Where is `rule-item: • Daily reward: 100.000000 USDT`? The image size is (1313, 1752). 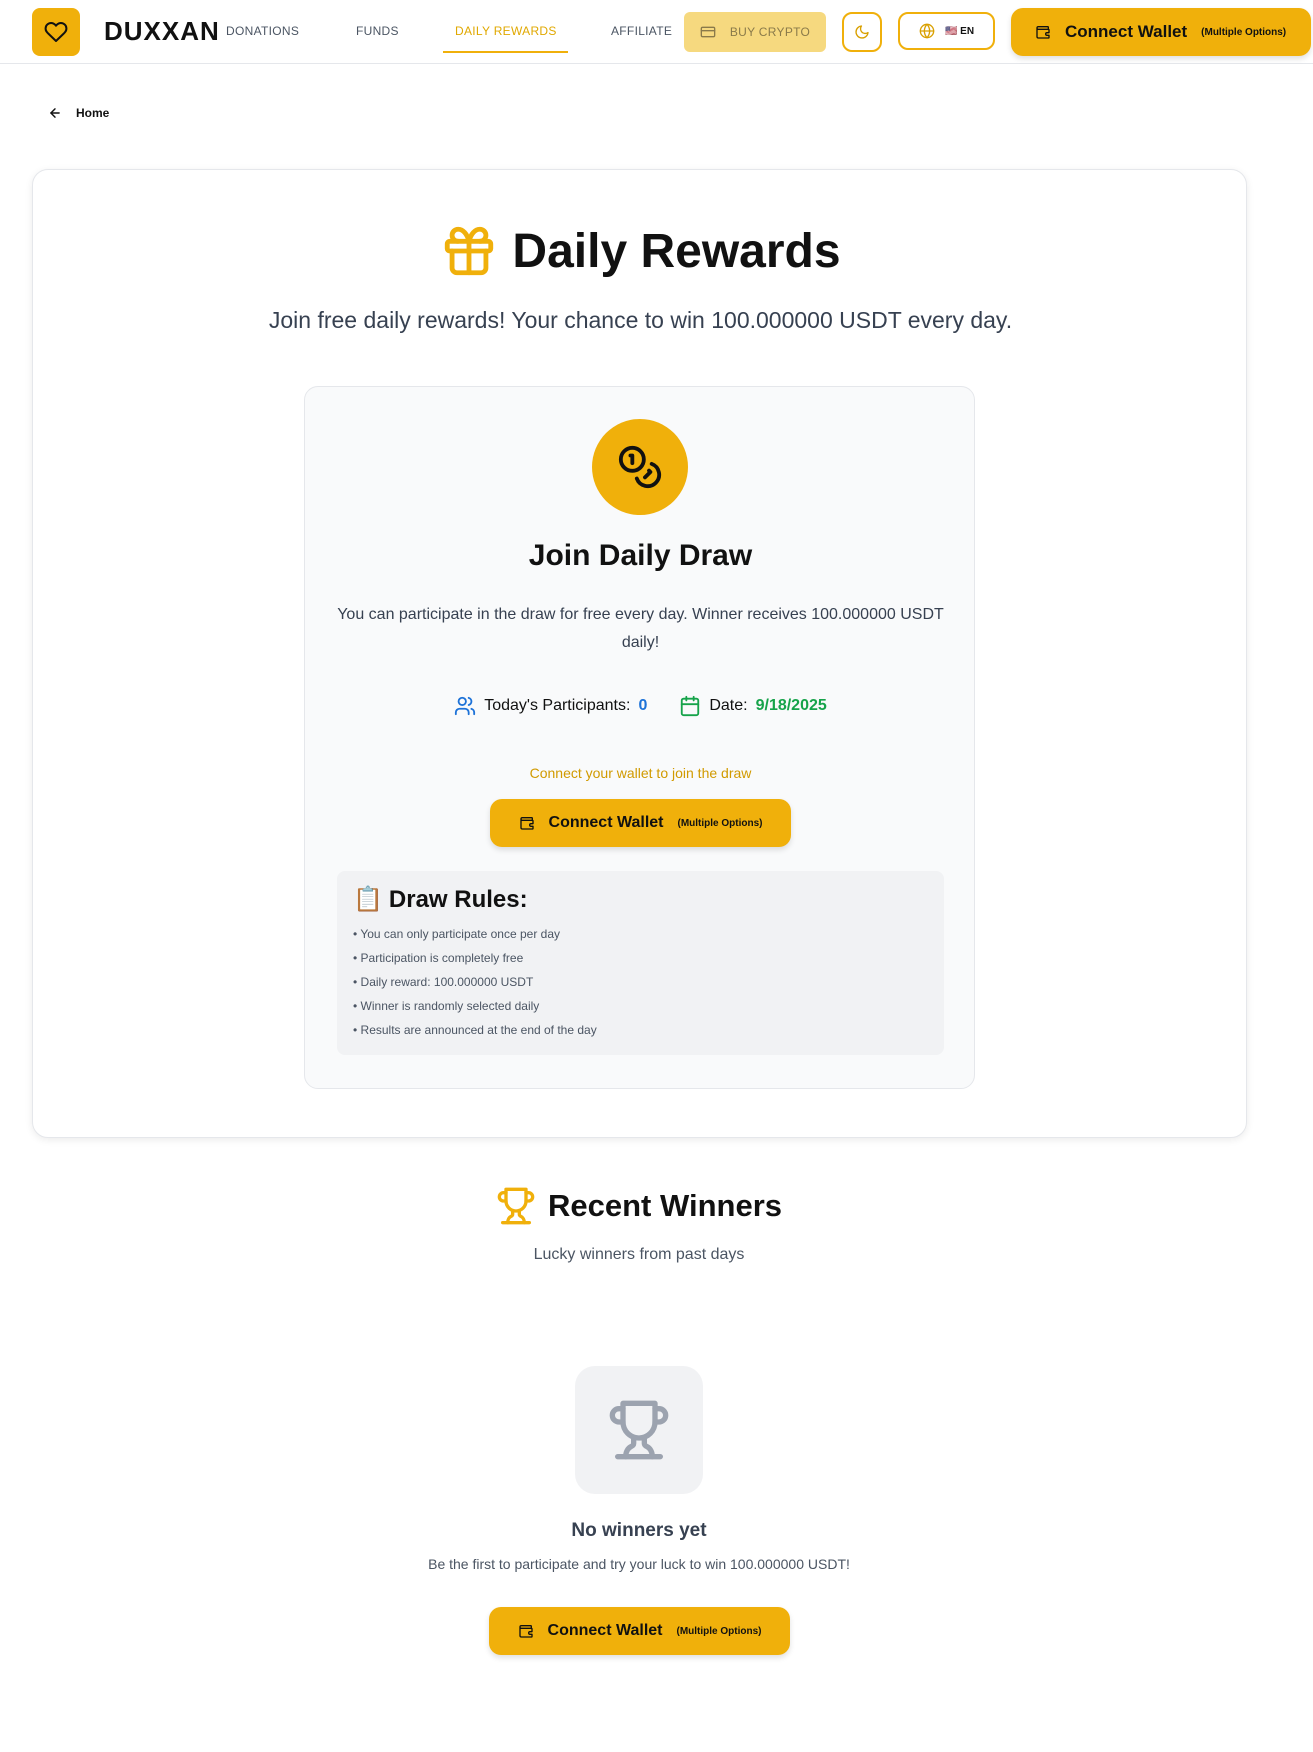
rule-item: • Daily reward: 100.000000 USDT is located at coordinates (443, 982).